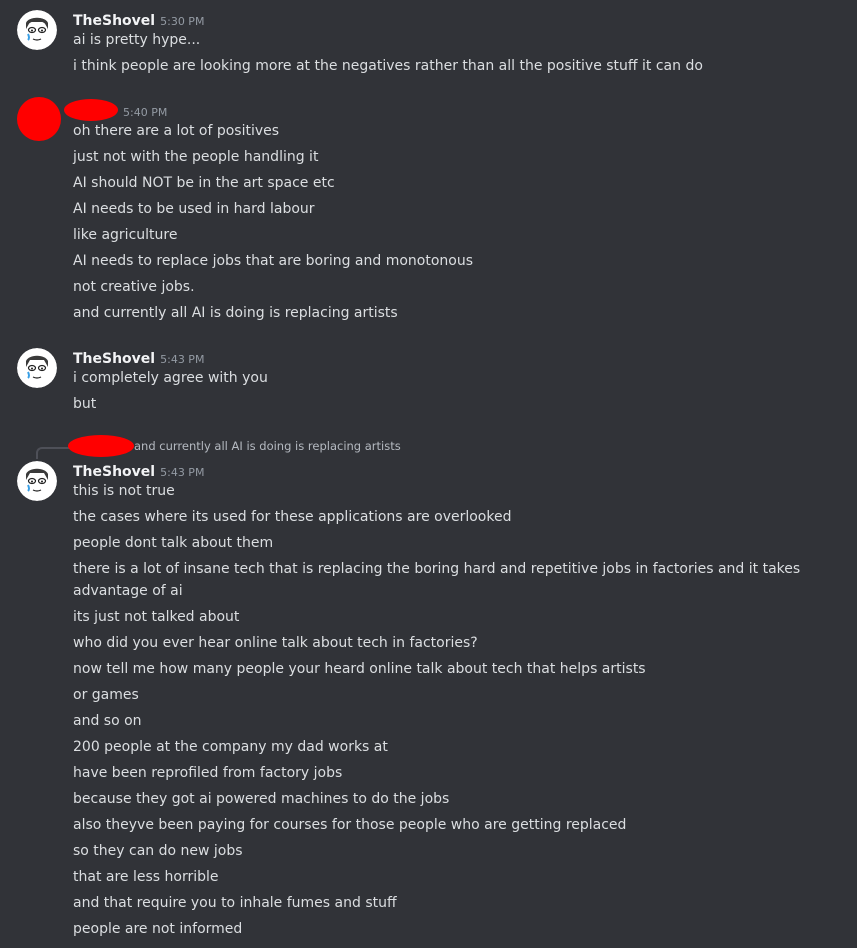  I want to click on message-text: i completely agree with you, so click(170, 378).